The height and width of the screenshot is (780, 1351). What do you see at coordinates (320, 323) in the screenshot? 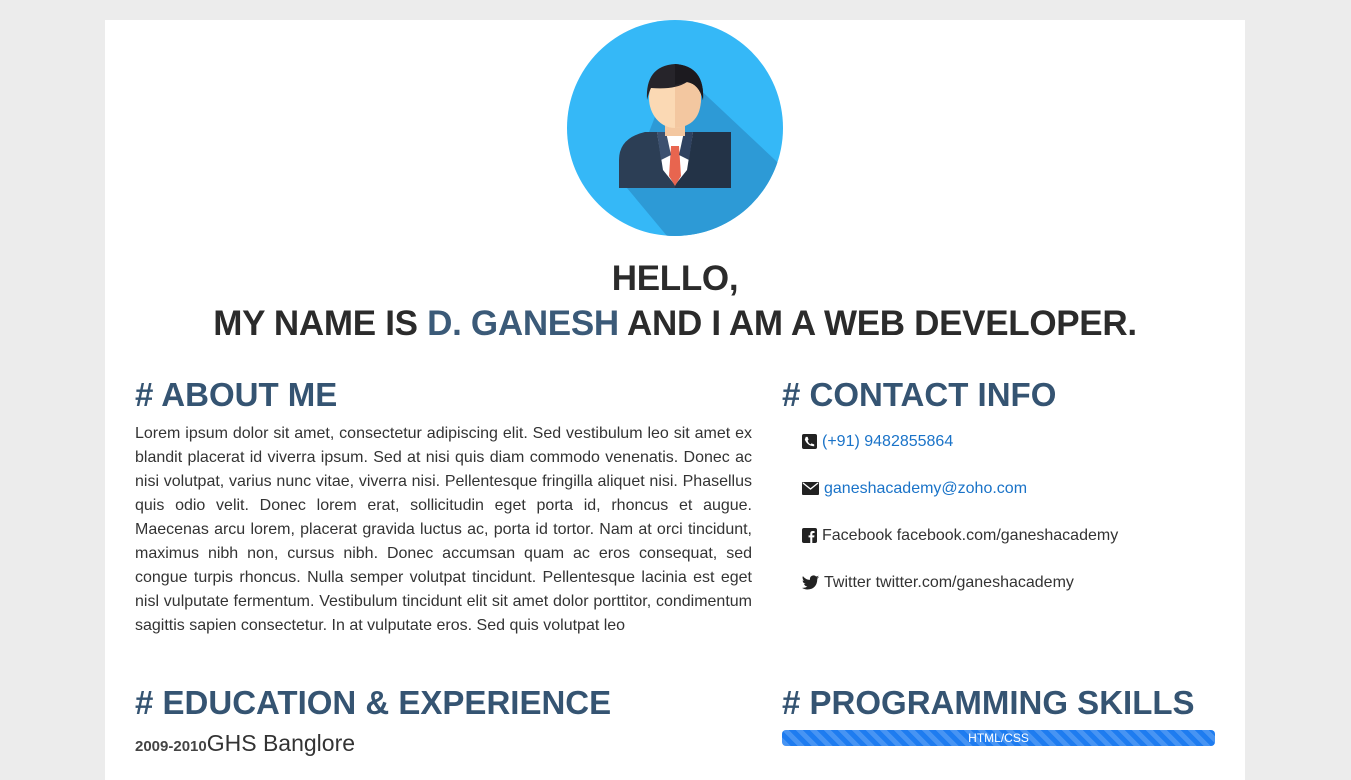
I see `greeting-prefix: MY NAME IS` at bounding box center [320, 323].